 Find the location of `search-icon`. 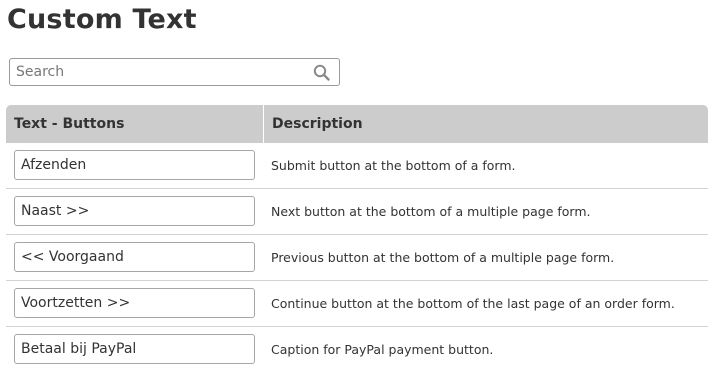

search-icon is located at coordinates (321, 72).